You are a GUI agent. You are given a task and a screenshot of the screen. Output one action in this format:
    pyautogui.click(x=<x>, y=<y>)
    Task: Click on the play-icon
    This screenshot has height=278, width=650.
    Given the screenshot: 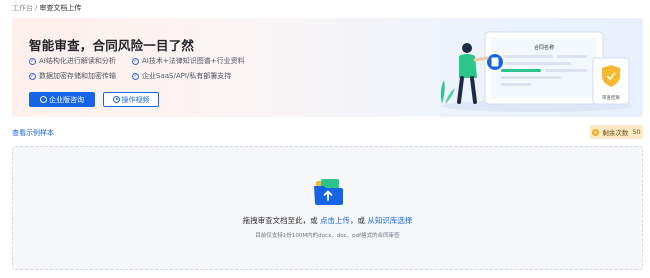 What is the action you would take?
    pyautogui.click(x=116, y=99)
    